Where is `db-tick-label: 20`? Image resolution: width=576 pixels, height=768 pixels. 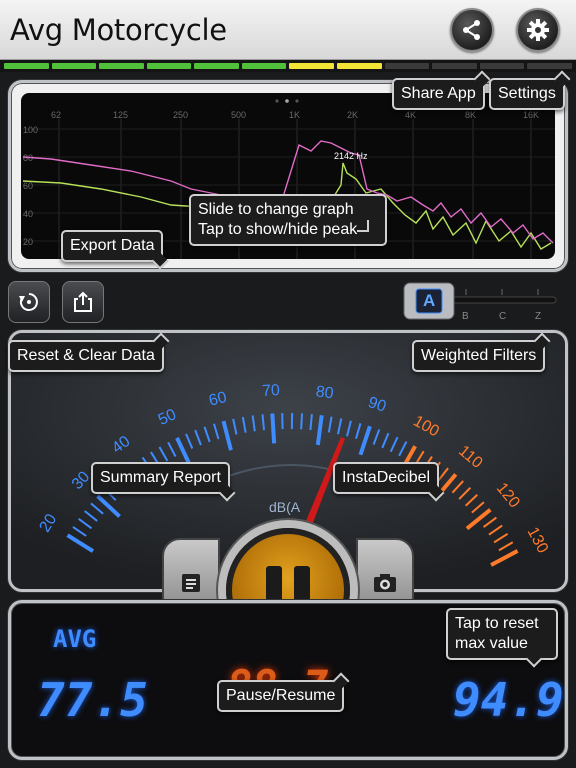 db-tick-label: 20 is located at coordinates (28, 242).